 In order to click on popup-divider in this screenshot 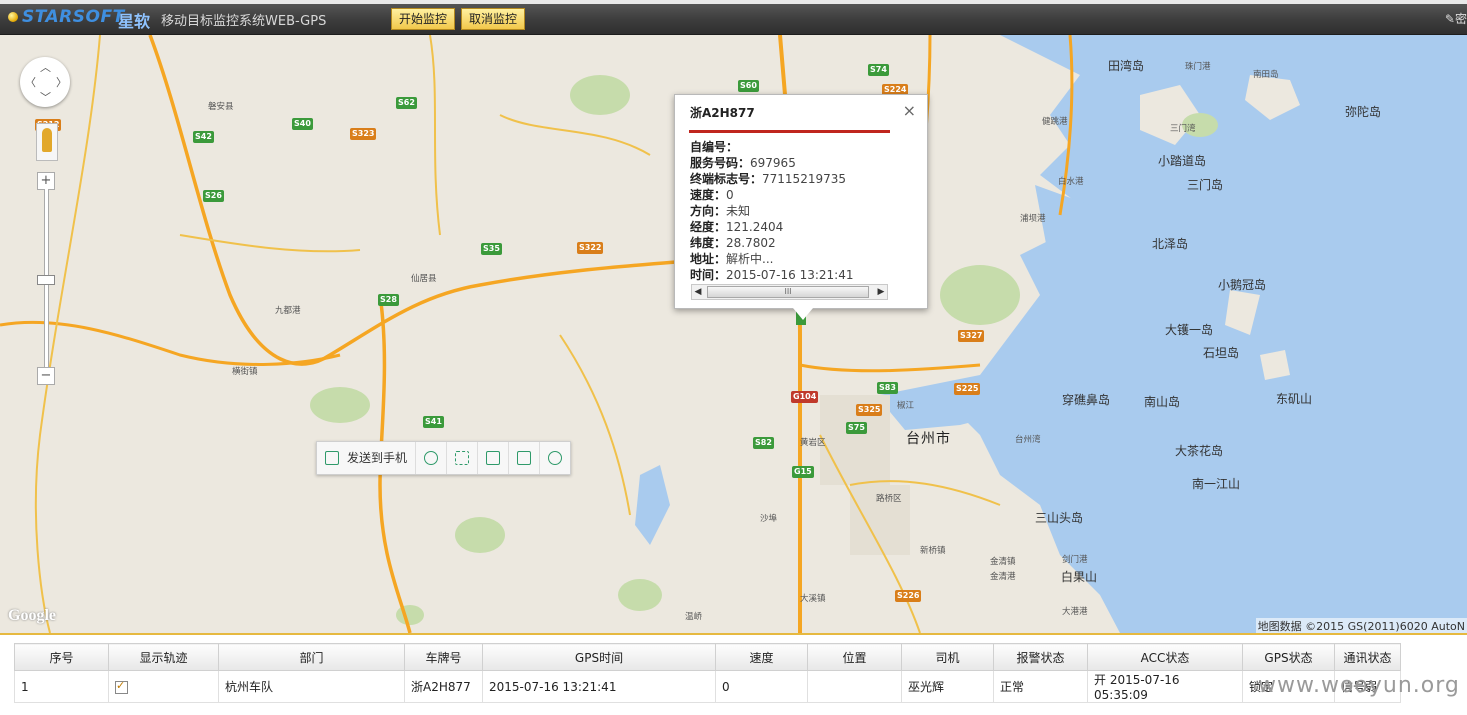, I will do `click(789, 131)`.